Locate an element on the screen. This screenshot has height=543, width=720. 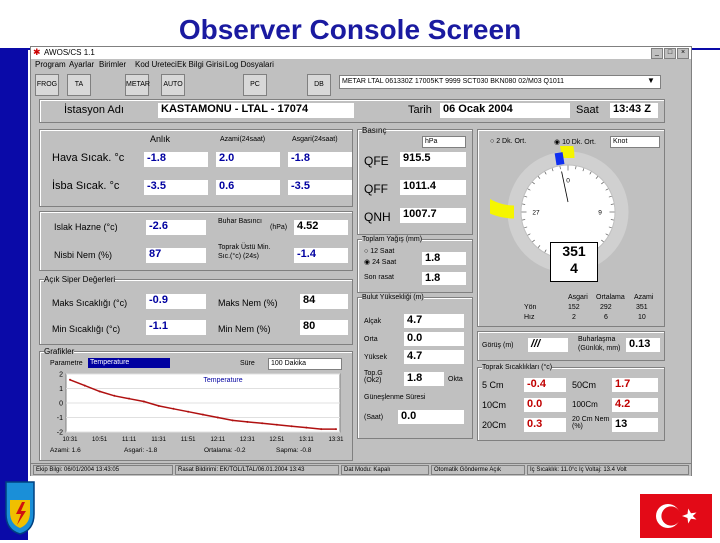
rh-value: 87 is located at coordinates (176, 255).